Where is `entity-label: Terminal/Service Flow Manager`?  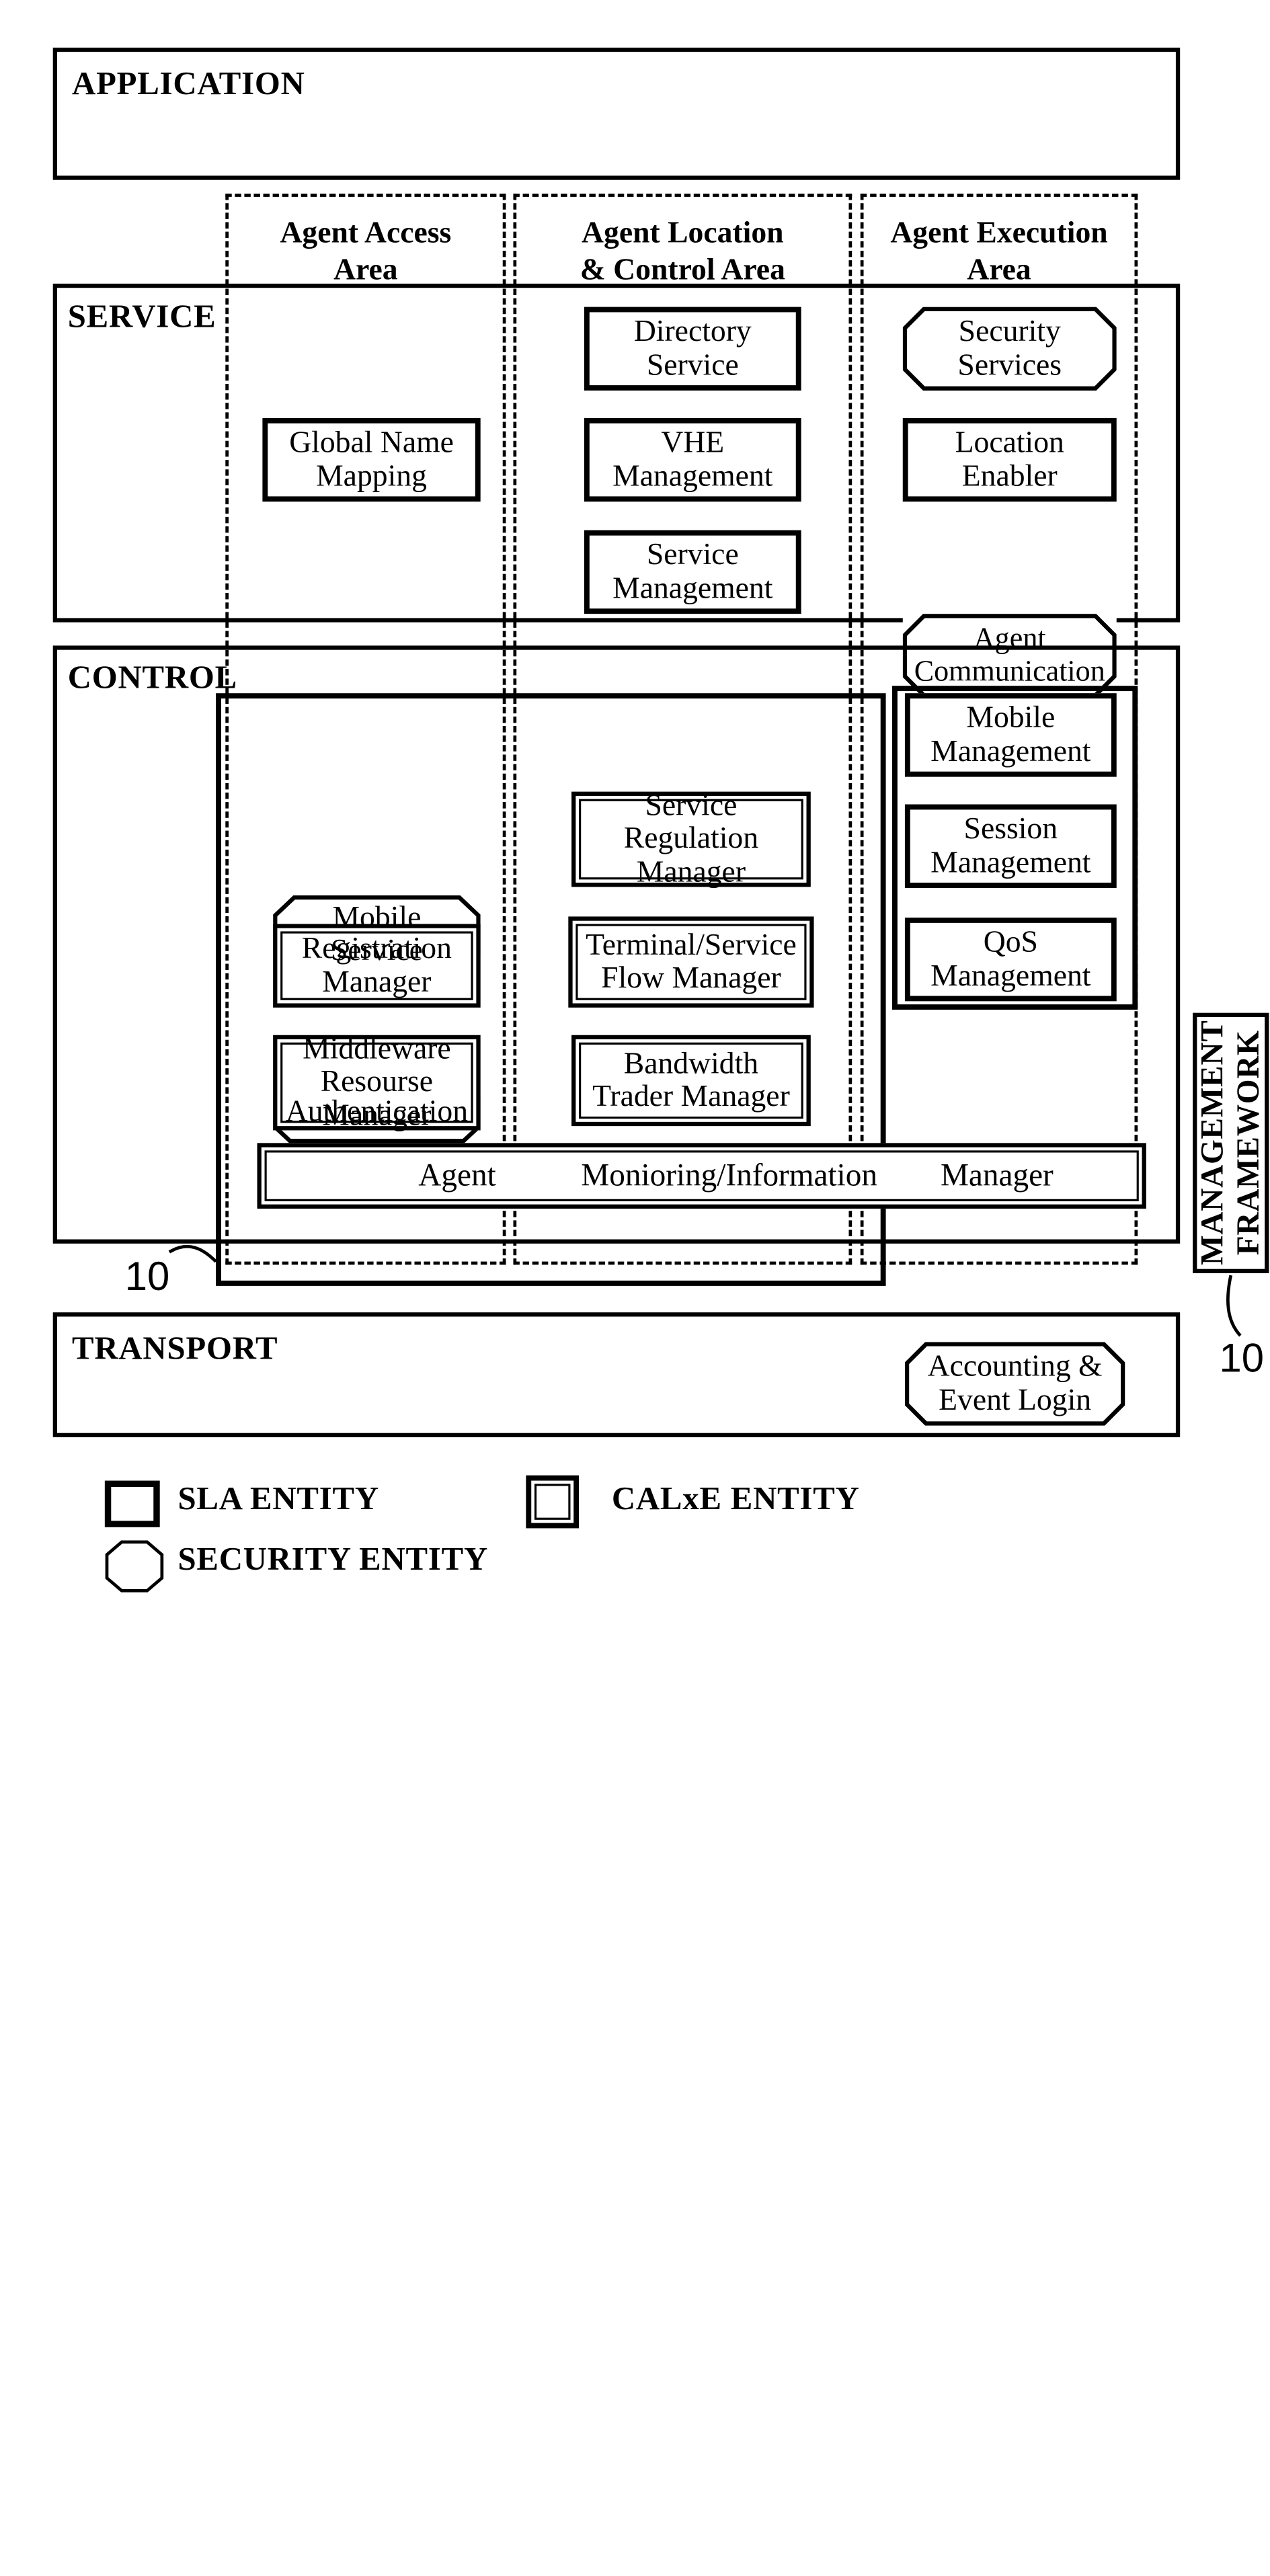
entity-label: Terminal/Service Flow Manager is located at coordinates (691, 961).